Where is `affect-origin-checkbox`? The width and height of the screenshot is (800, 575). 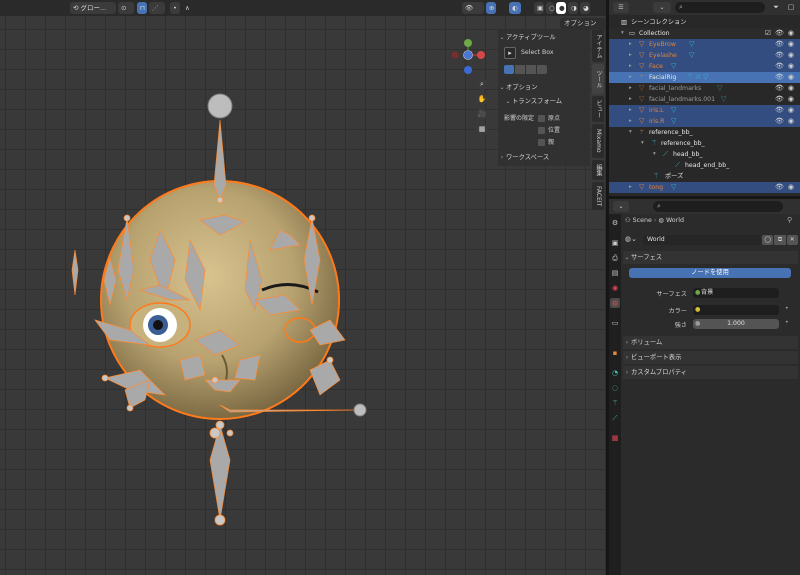 affect-origin-checkbox is located at coordinates (541, 118).